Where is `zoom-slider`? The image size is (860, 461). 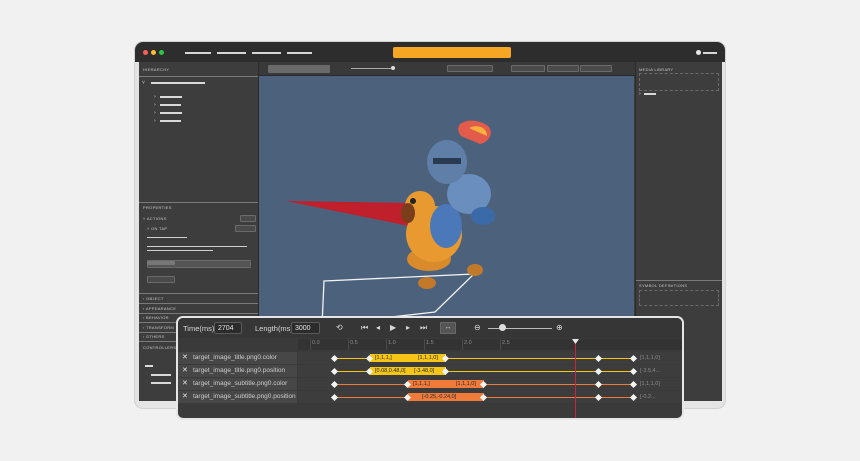 zoom-slider is located at coordinates (520, 328).